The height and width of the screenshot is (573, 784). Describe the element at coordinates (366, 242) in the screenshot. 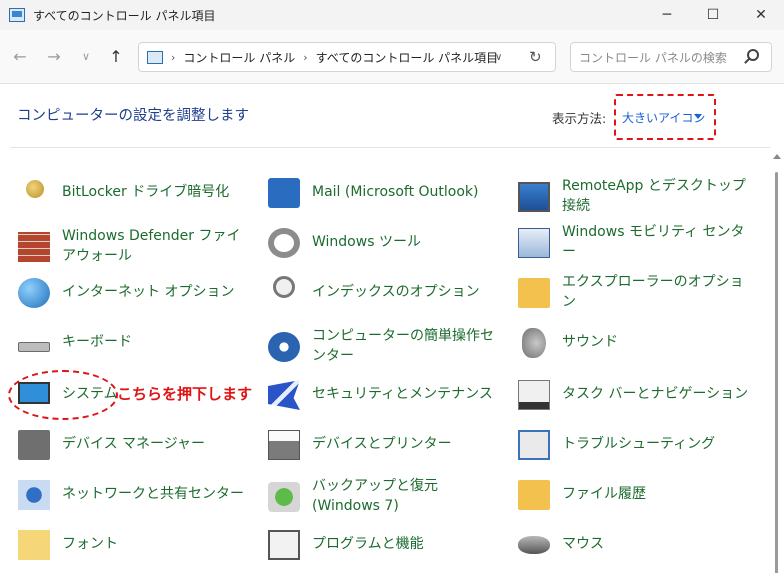

I see `item-label: Windows ツール` at that location.